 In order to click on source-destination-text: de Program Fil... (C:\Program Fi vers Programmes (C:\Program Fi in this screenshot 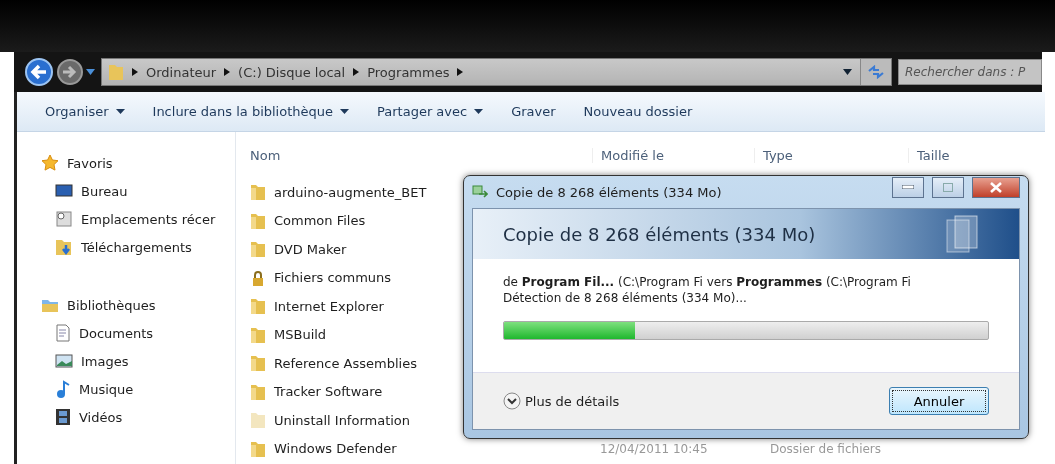, I will do `click(707, 282)`.